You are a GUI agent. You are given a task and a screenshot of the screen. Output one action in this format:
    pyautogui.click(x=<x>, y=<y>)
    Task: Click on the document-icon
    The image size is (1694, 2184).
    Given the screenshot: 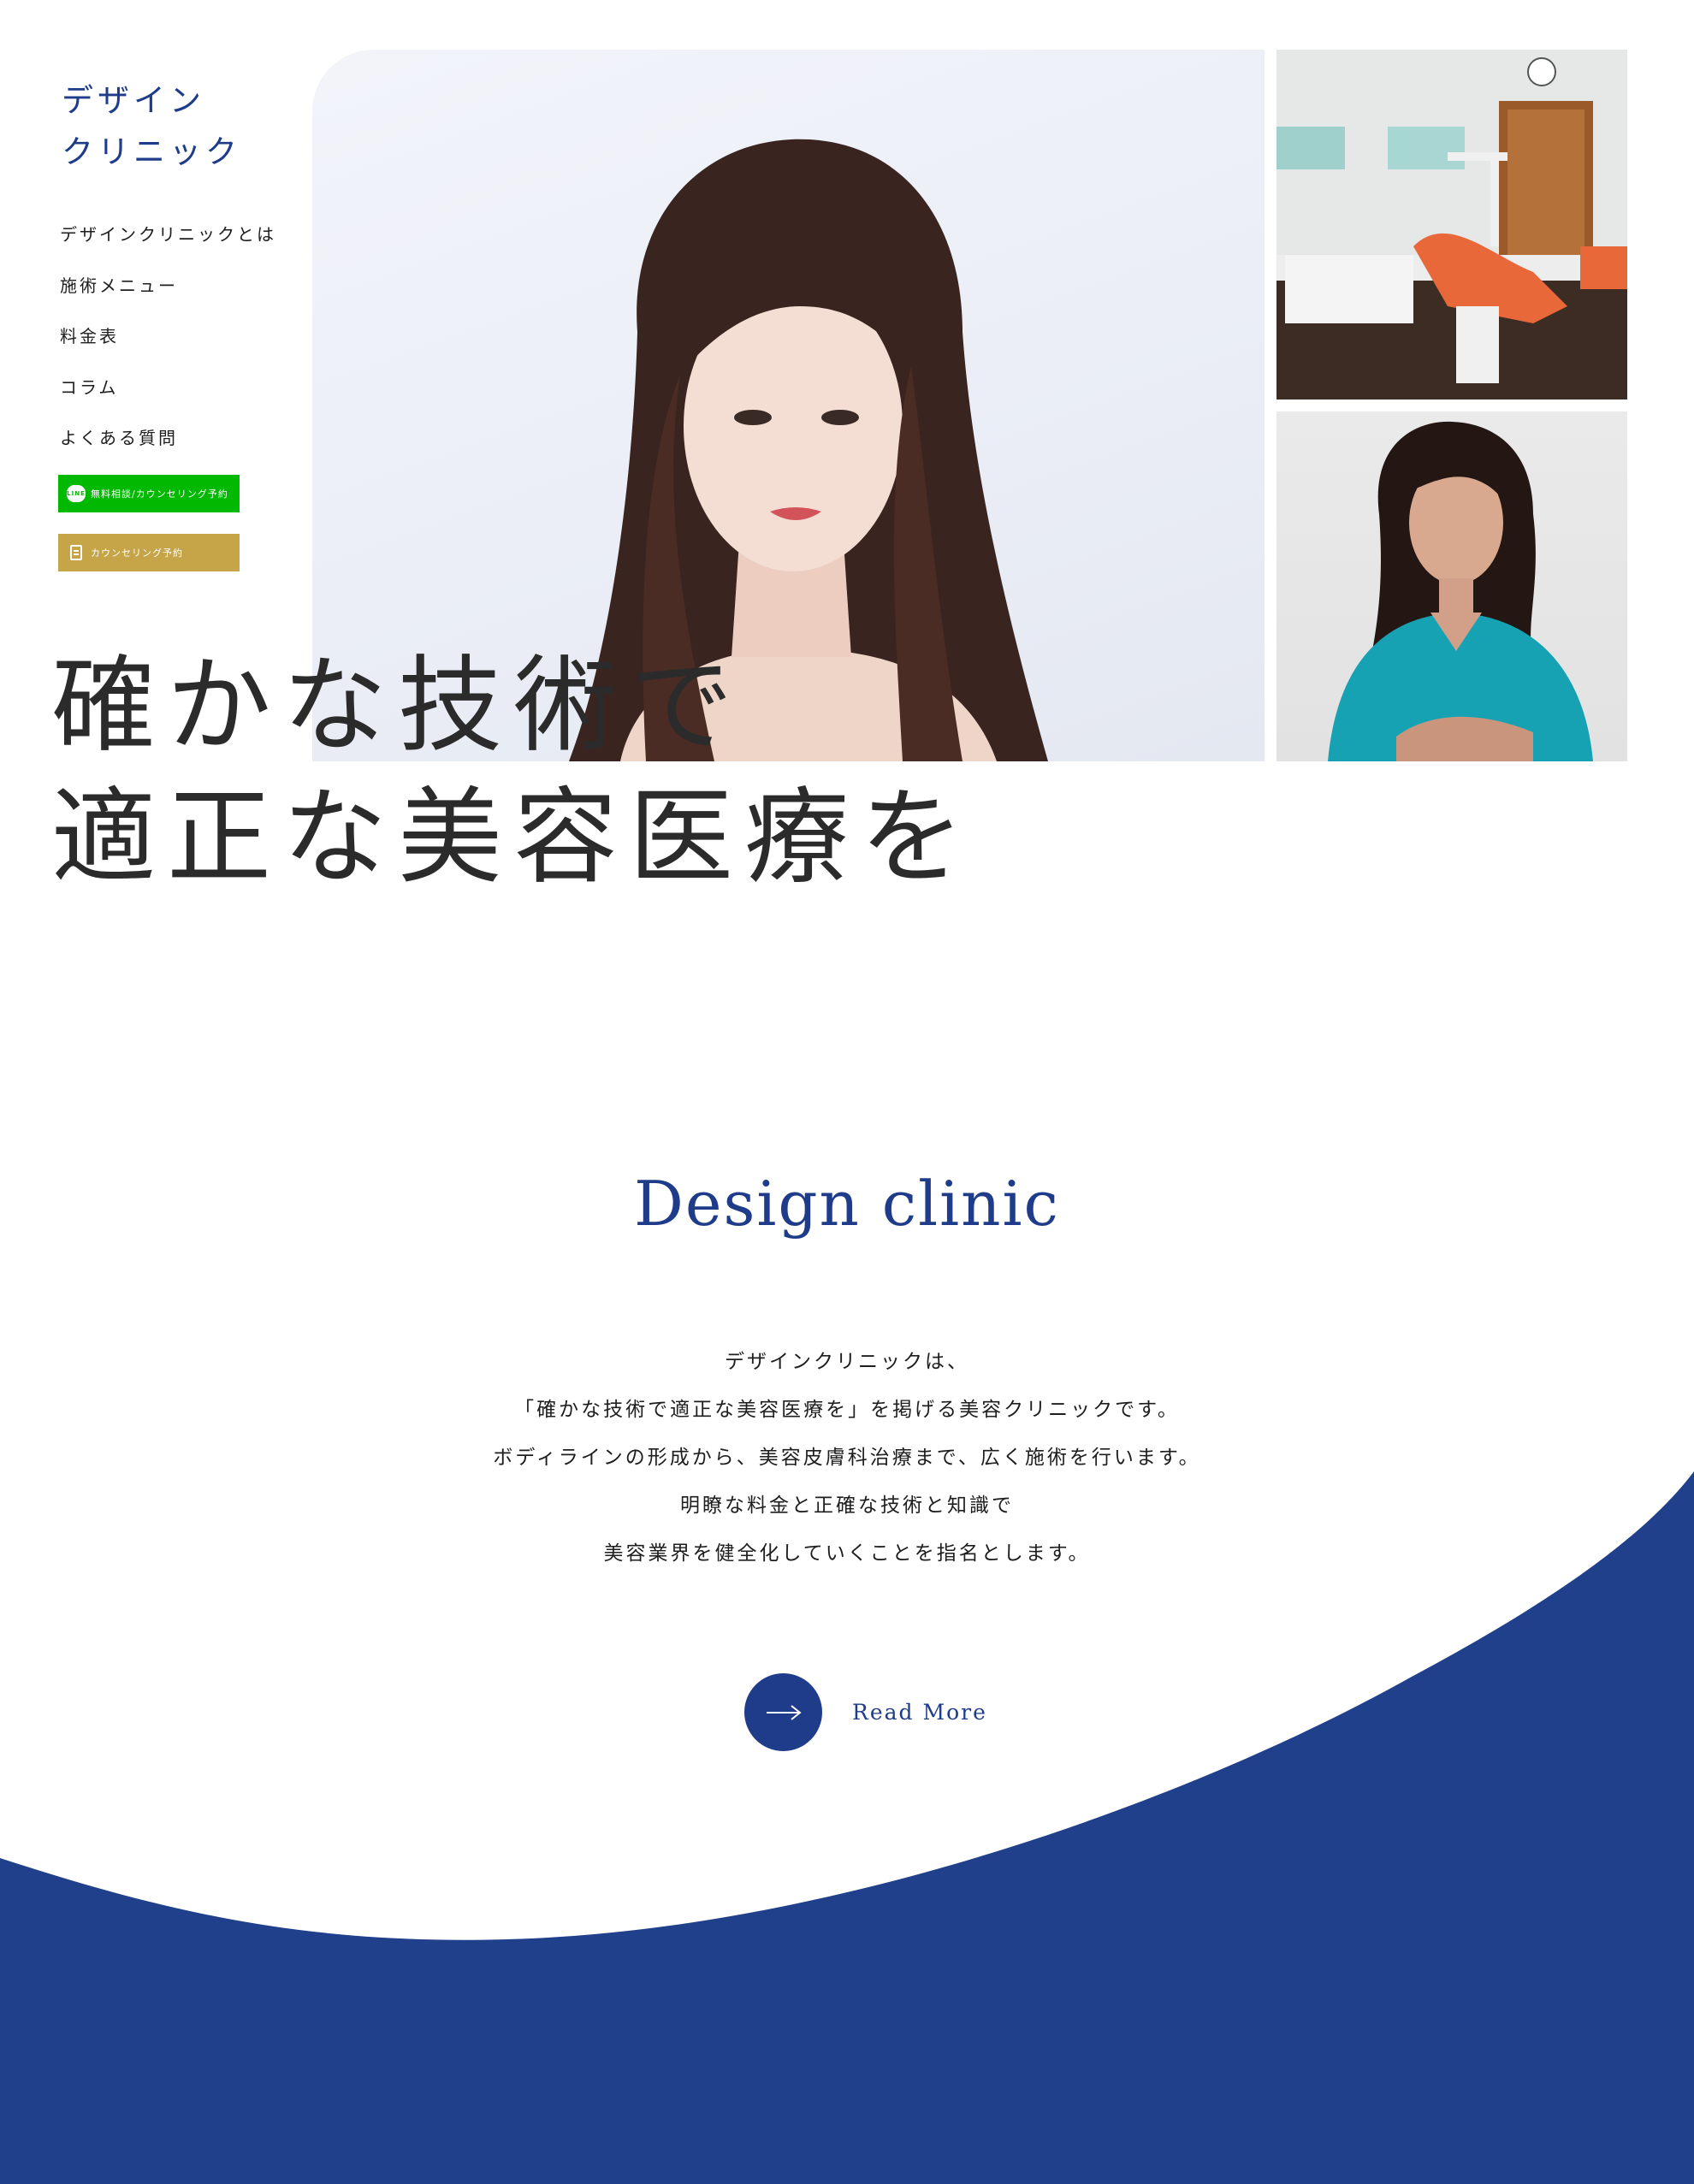 What is the action you would take?
    pyautogui.click(x=76, y=552)
    